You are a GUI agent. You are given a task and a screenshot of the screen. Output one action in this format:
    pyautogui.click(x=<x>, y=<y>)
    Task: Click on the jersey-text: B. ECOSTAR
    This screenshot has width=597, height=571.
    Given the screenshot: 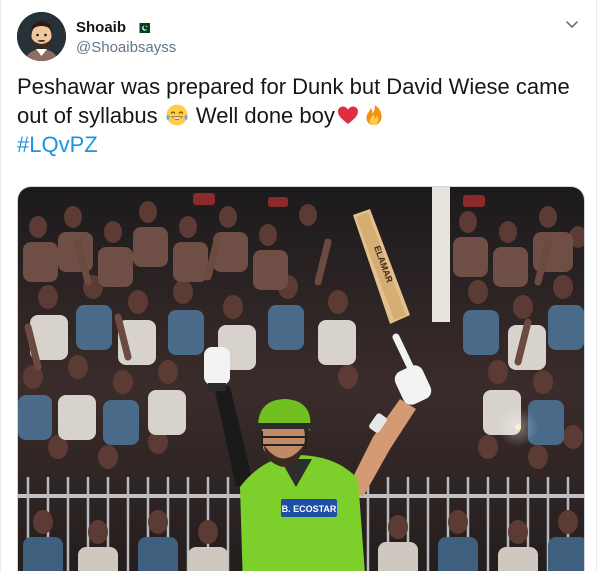 What is the action you would take?
    pyautogui.click(x=309, y=509)
    